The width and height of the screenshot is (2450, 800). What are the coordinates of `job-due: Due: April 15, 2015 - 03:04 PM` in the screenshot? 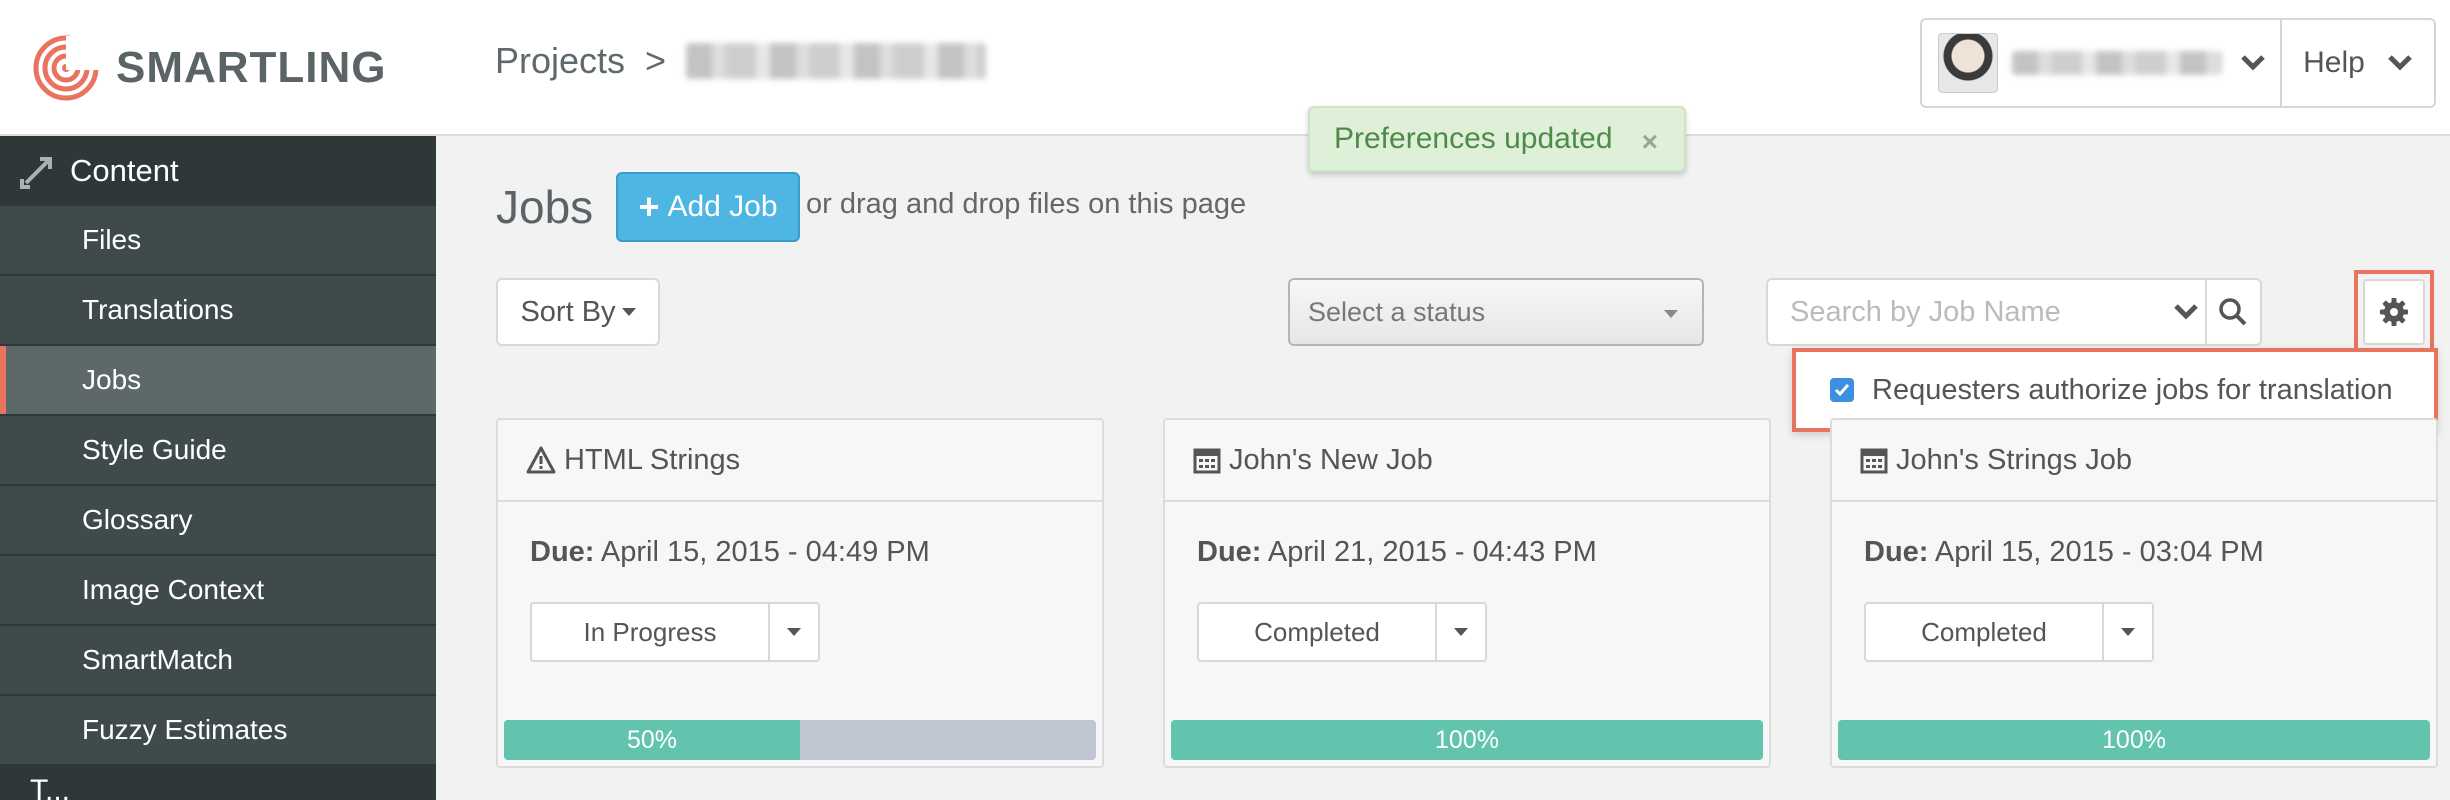 It's located at (2064, 552).